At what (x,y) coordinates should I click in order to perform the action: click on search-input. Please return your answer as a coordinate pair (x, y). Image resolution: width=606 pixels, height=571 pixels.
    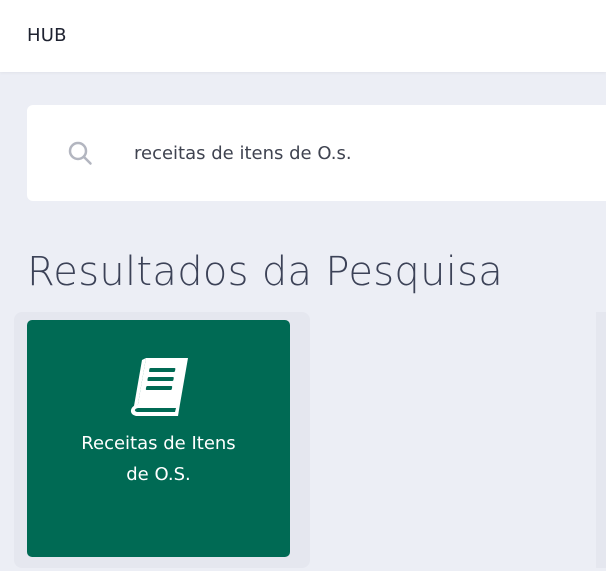
    Looking at the image, I should click on (364, 153).